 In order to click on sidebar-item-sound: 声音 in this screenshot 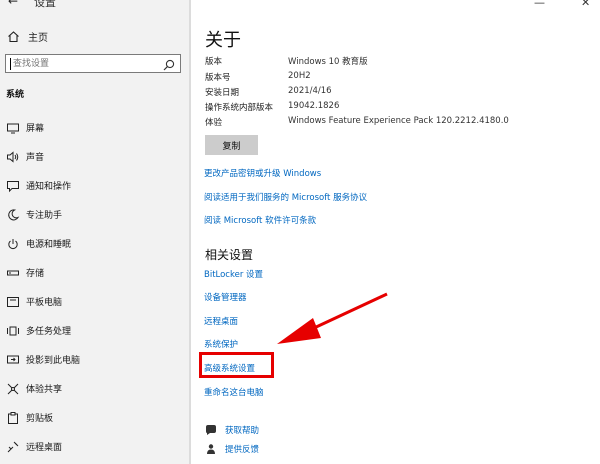, I will do `click(94, 156)`.